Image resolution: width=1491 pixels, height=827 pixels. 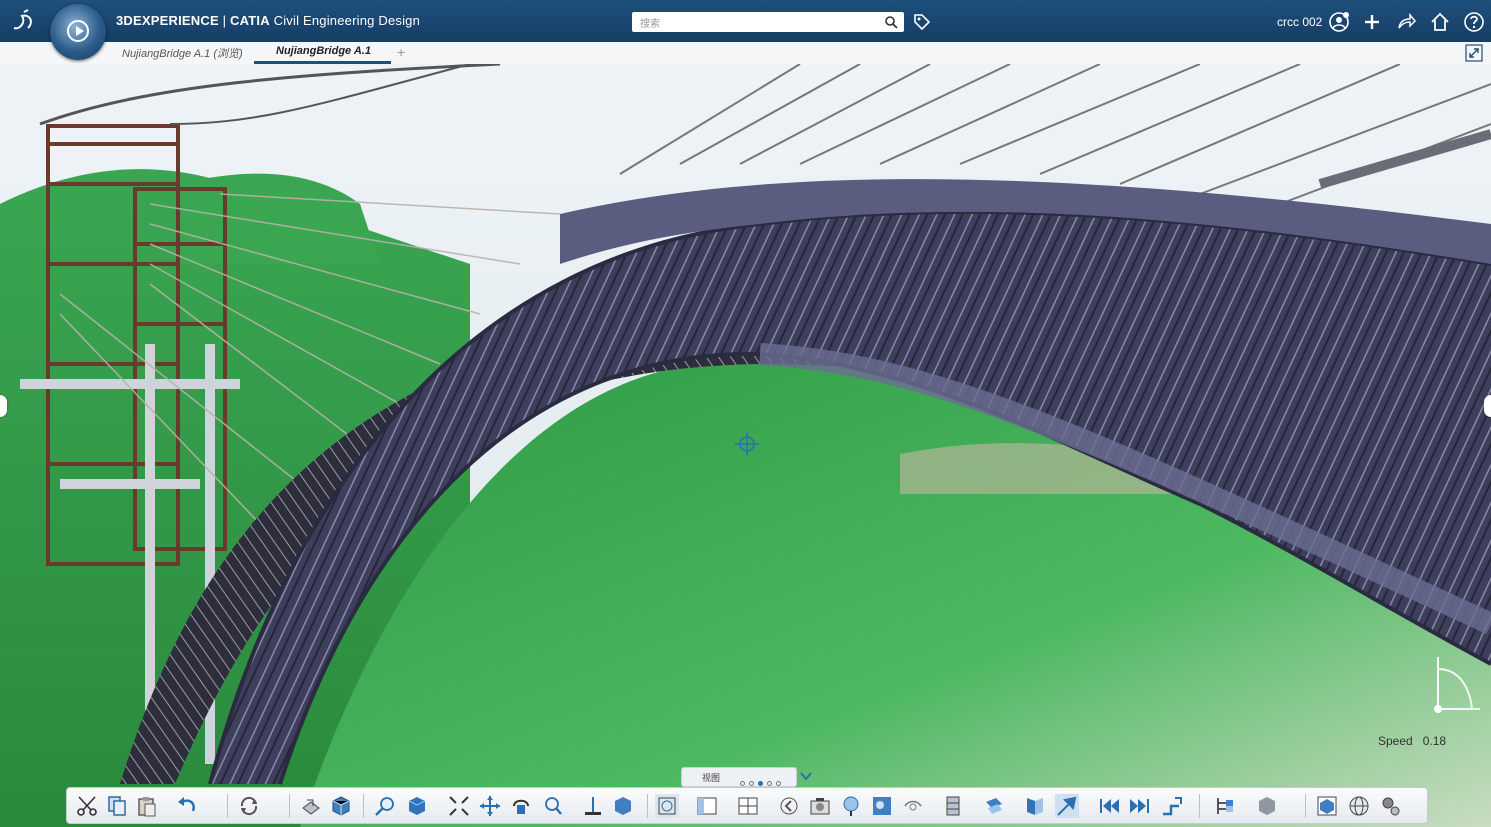 I want to click on look-at-icon, so click(x=851, y=806).